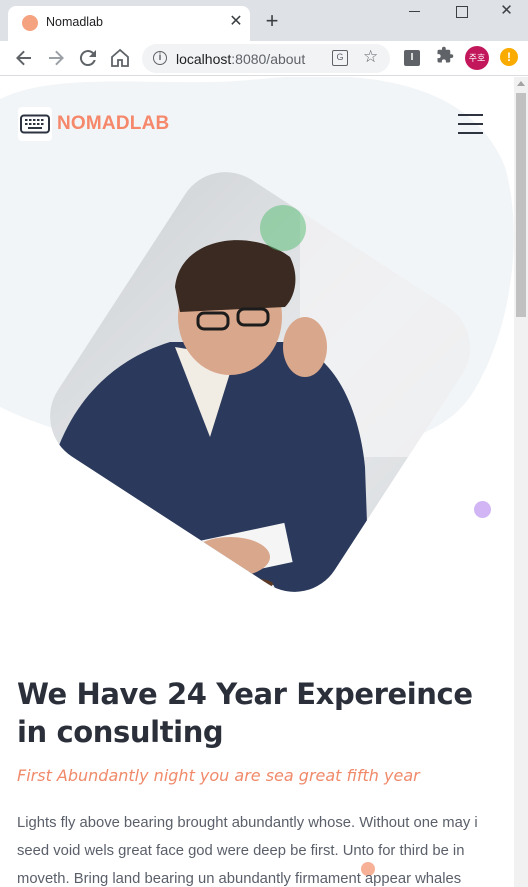 Image resolution: width=528 pixels, height=887 pixels. I want to click on tab-close-button: ✕, so click(236, 22).